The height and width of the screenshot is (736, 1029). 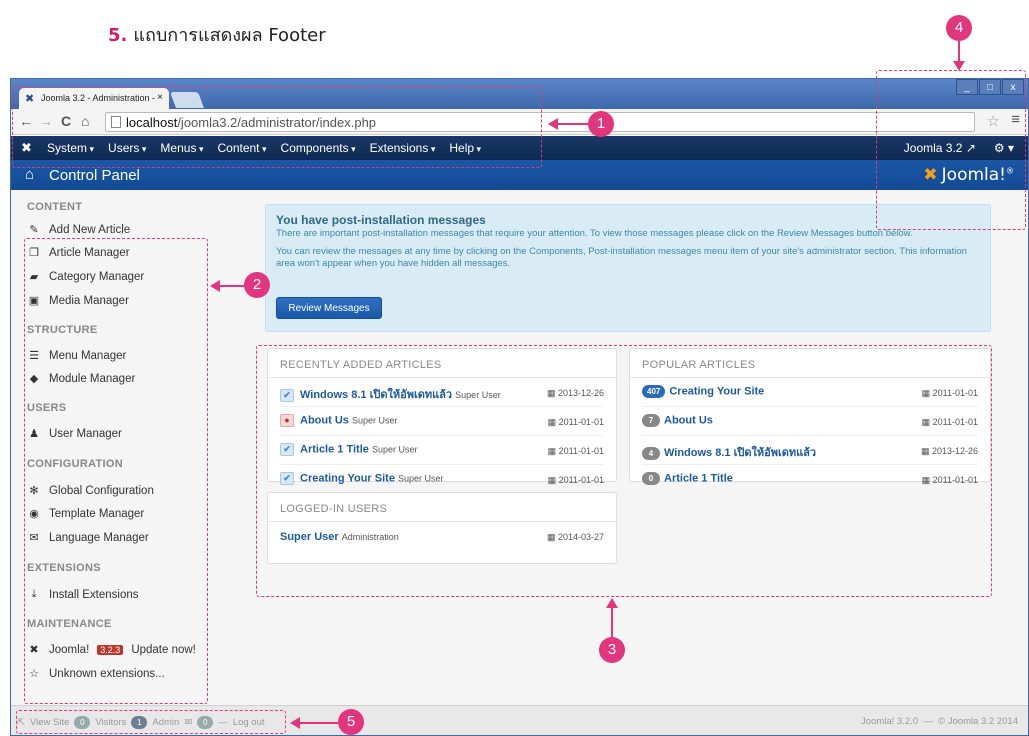 What do you see at coordinates (97, 513) in the screenshot?
I see `sidebar-item-label: Template Manager` at bounding box center [97, 513].